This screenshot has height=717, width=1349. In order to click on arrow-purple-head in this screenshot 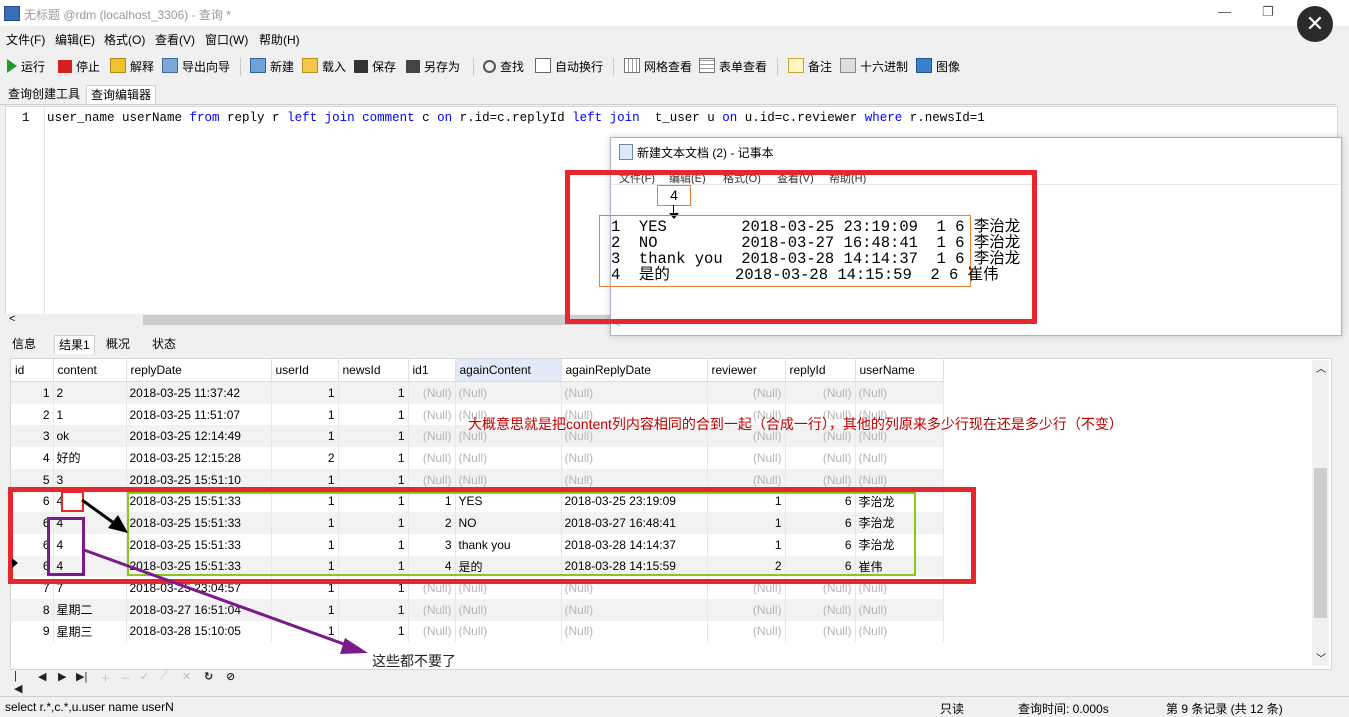, I will do `click(354, 646)`.